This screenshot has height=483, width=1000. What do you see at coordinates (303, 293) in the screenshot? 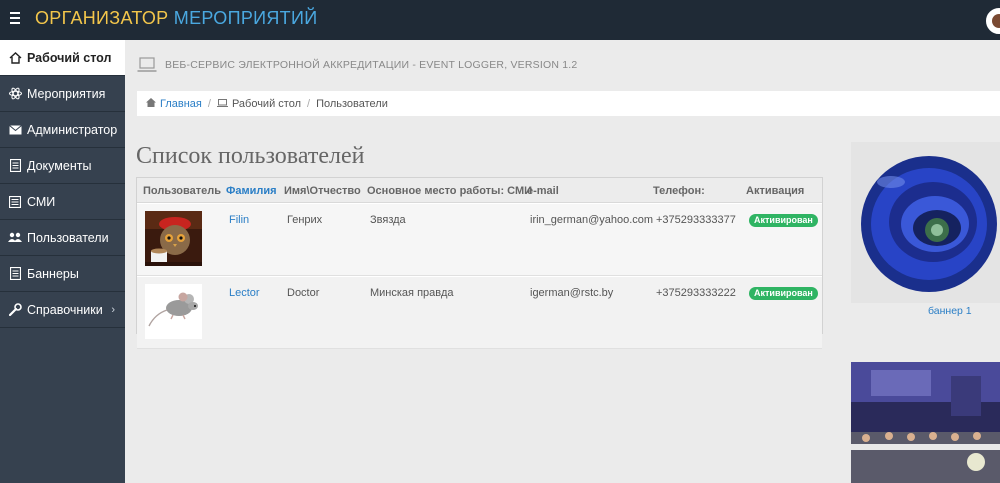
I see `user-name: Doctor` at bounding box center [303, 293].